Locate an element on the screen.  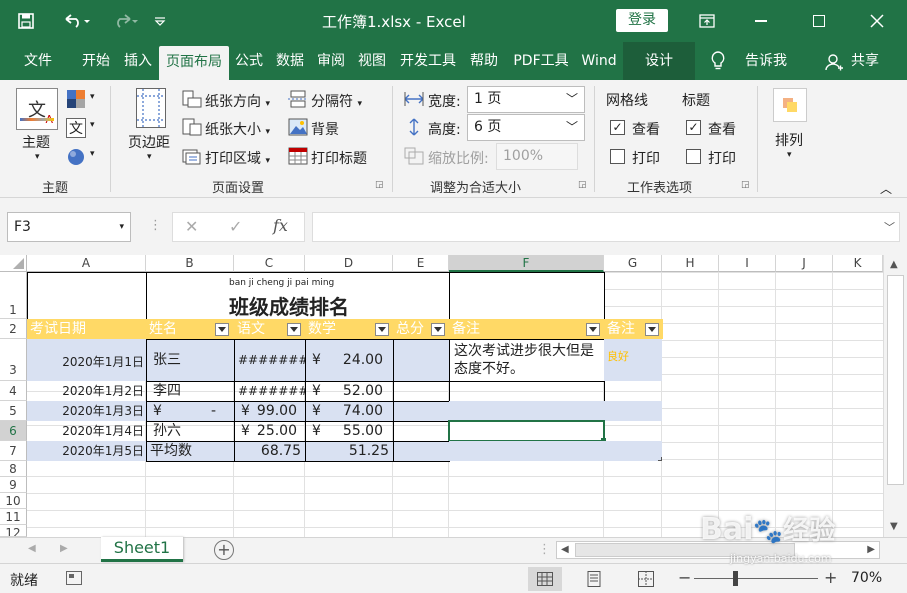
tab-data: 数据 is located at coordinates (290, 61).